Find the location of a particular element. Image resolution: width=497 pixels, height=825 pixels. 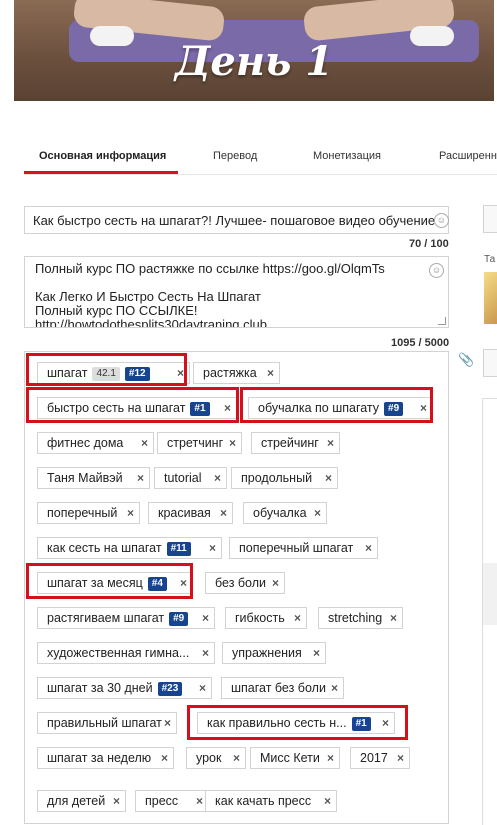

side-button is located at coordinates (490, 219).